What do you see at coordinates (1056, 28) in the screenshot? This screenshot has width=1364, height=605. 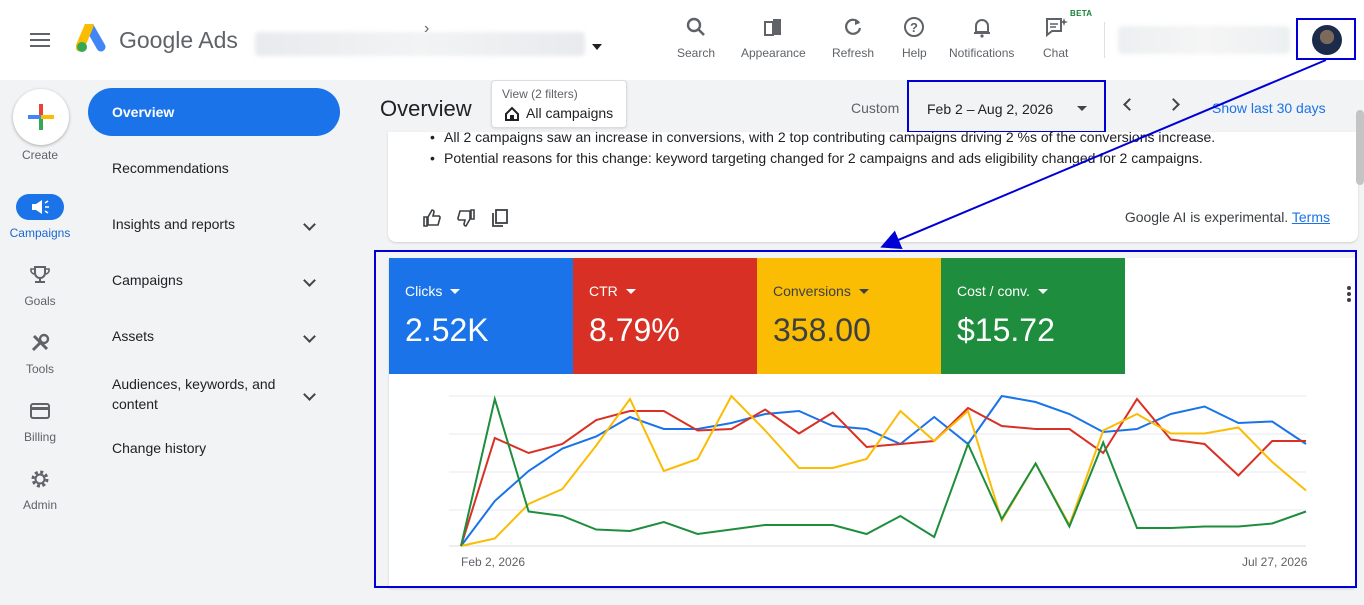 I see `chat-icon` at bounding box center [1056, 28].